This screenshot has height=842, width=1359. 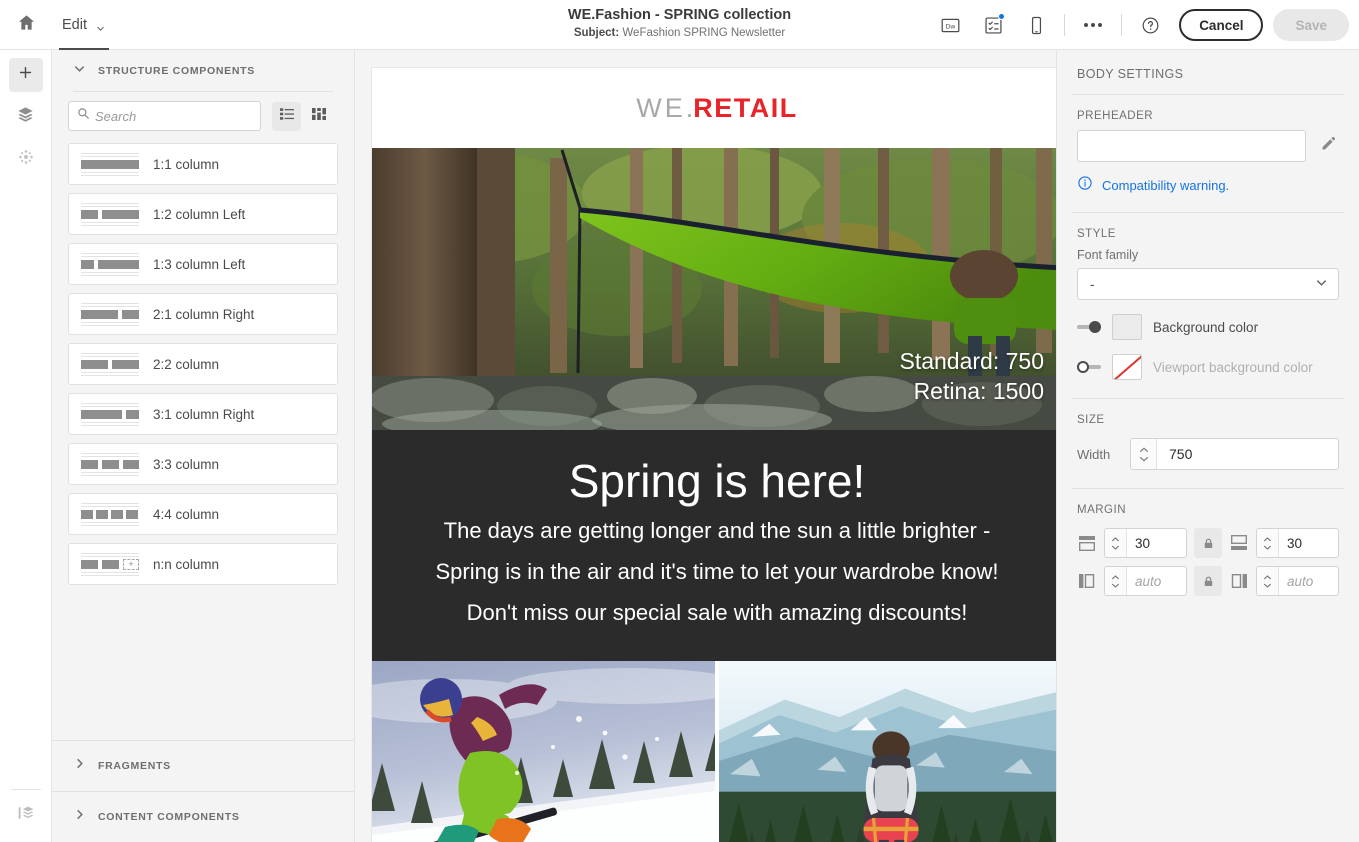 I want to click on component-label: 2:2 column, so click(x=186, y=364).